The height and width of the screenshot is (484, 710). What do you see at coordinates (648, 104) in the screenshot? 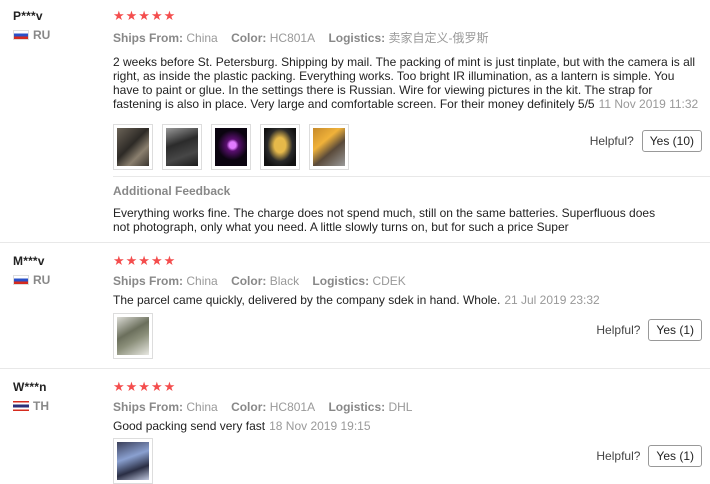
I see `review-date: 11 Nov 2019 11:32` at bounding box center [648, 104].